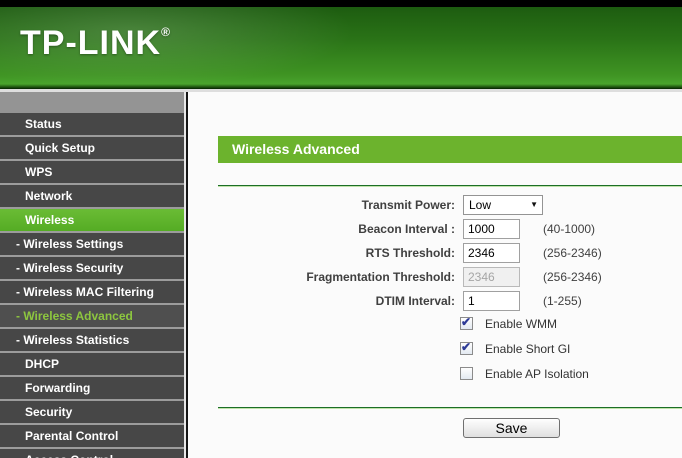 The width and height of the screenshot is (682, 458). Describe the element at coordinates (450, 186) in the screenshot. I see `top-divider` at that location.